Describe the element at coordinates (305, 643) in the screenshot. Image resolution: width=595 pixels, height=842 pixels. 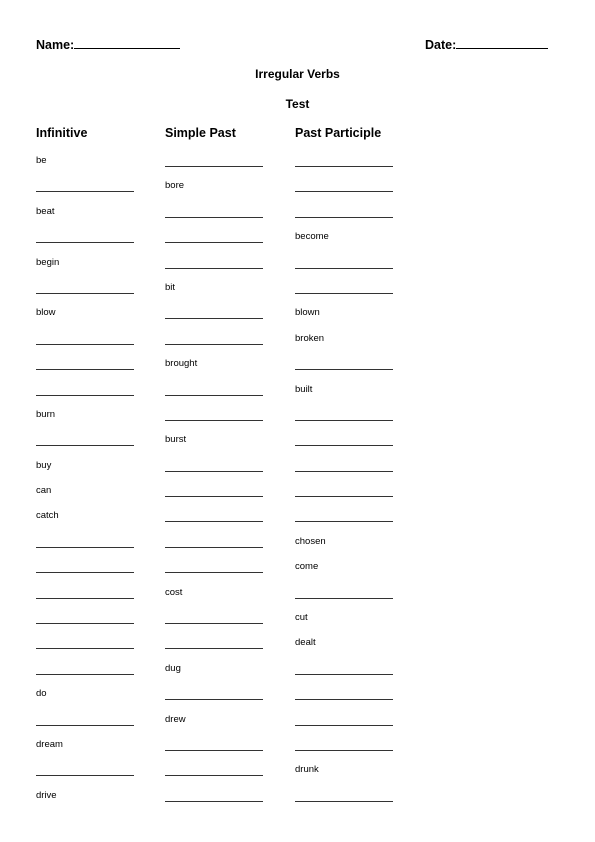
I see `past-participle-cell: dealt` at that location.